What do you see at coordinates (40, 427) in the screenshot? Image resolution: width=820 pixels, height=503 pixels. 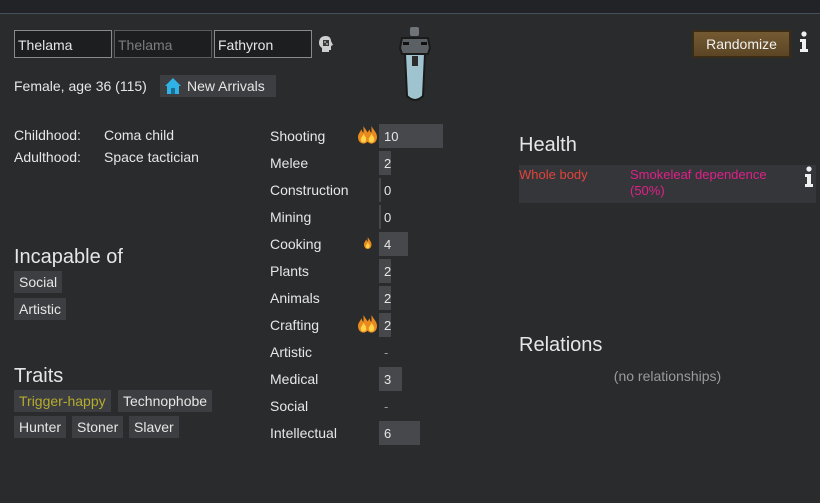 I see `trait-item: Hunter` at bounding box center [40, 427].